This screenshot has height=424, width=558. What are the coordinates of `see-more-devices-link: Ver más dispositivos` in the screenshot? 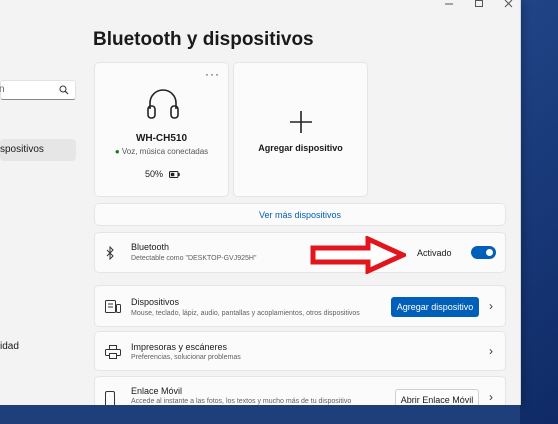 It's located at (300, 214).